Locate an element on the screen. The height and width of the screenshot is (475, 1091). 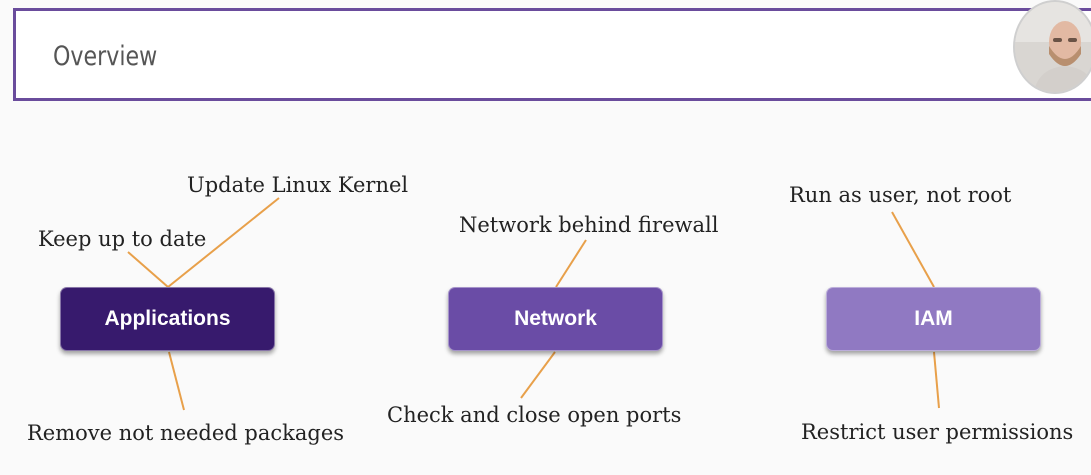
connector-applications-packages is located at coordinates (176, 381).